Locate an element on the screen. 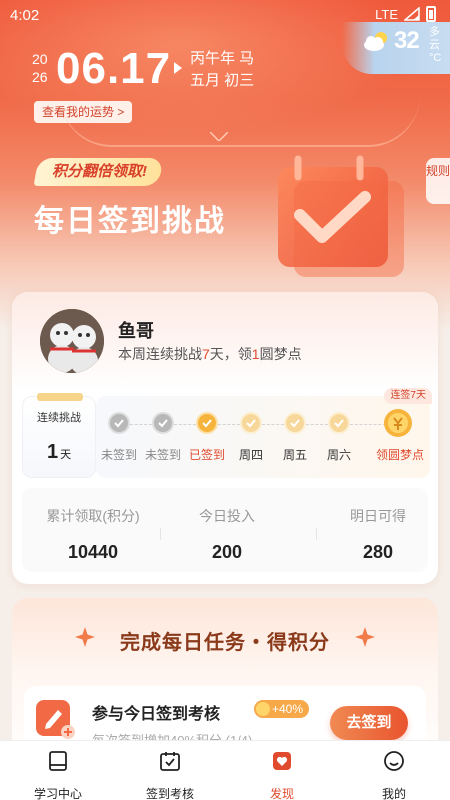 The width and height of the screenshot is (450, 800). calendar-icon is located at coordinates (170, 761).